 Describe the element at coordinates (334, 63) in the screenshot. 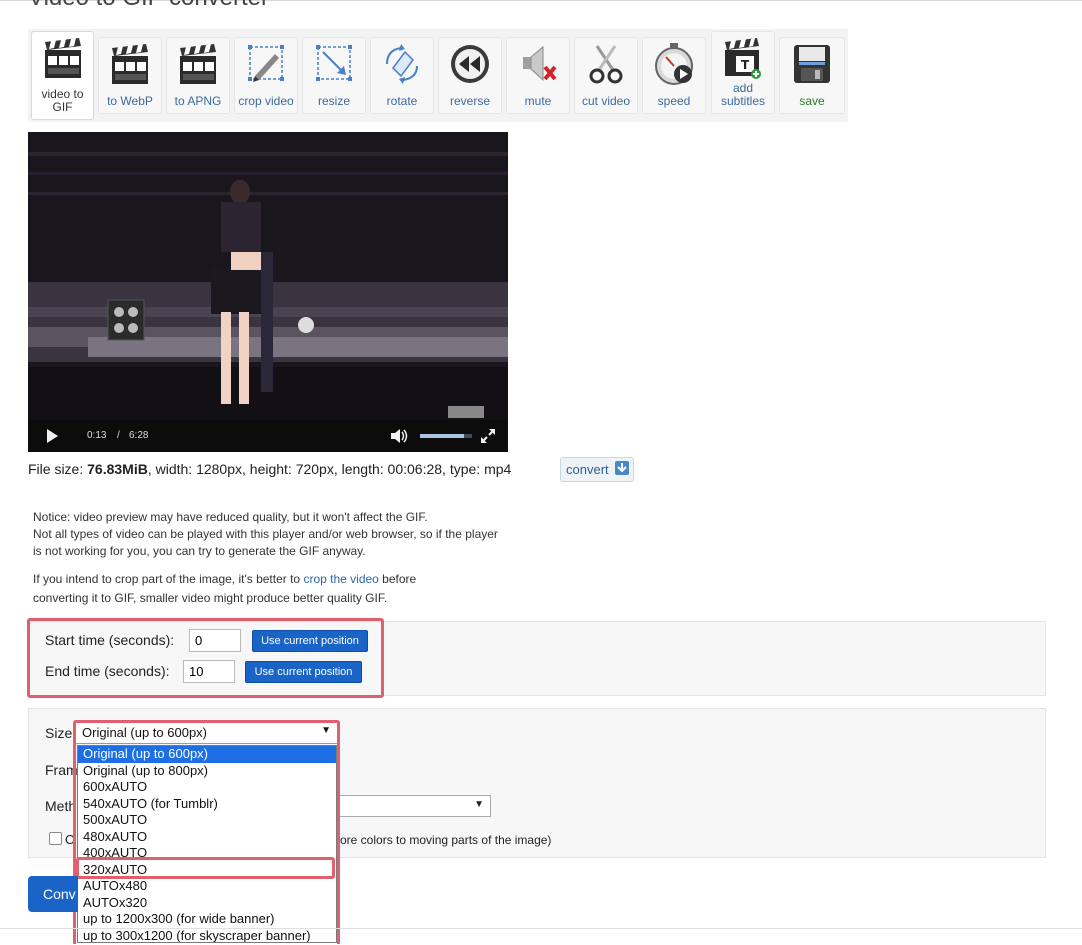

I see `resize-icon` at that location.